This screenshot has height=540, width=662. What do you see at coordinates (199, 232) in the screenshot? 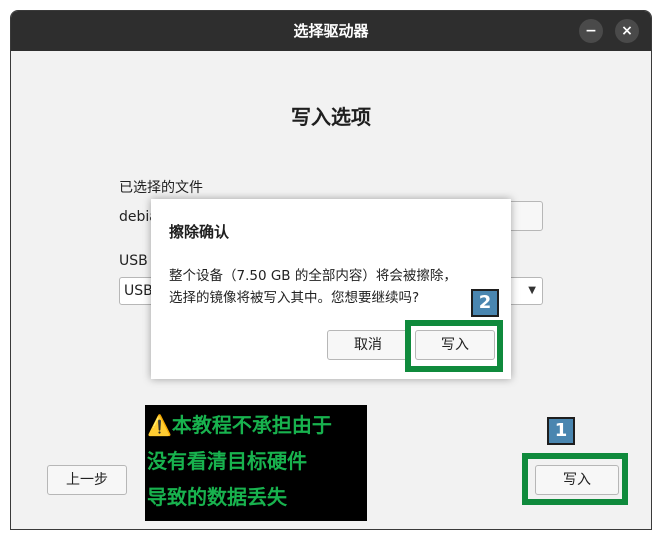
I see `dialog-title: 擦除确认` at bounding box center [199, 232].